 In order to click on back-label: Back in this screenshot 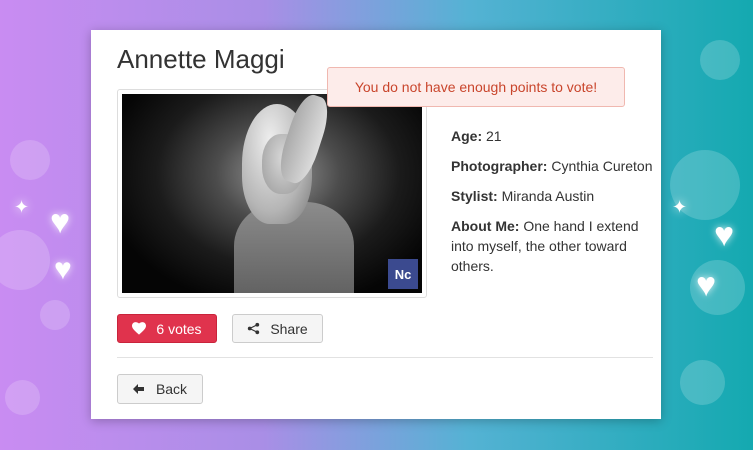, I will do `click(171, 389)`.